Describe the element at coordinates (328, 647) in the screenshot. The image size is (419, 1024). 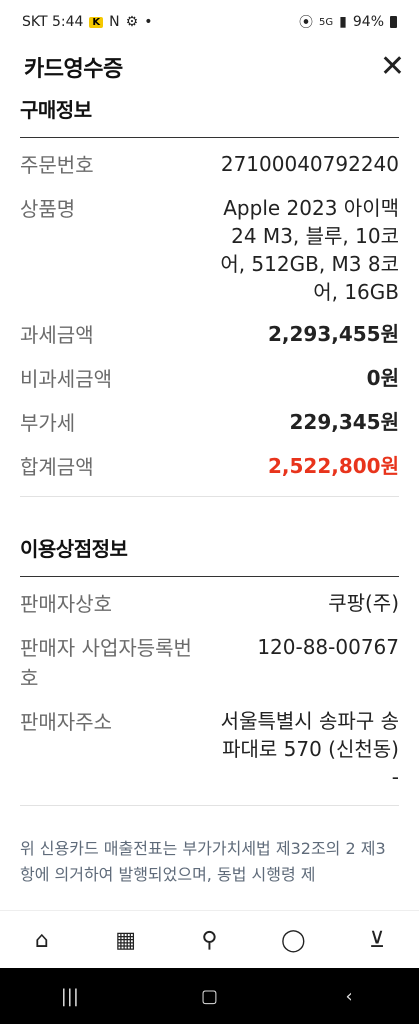
I see `business-number-value: 120-88-00767` at that location.